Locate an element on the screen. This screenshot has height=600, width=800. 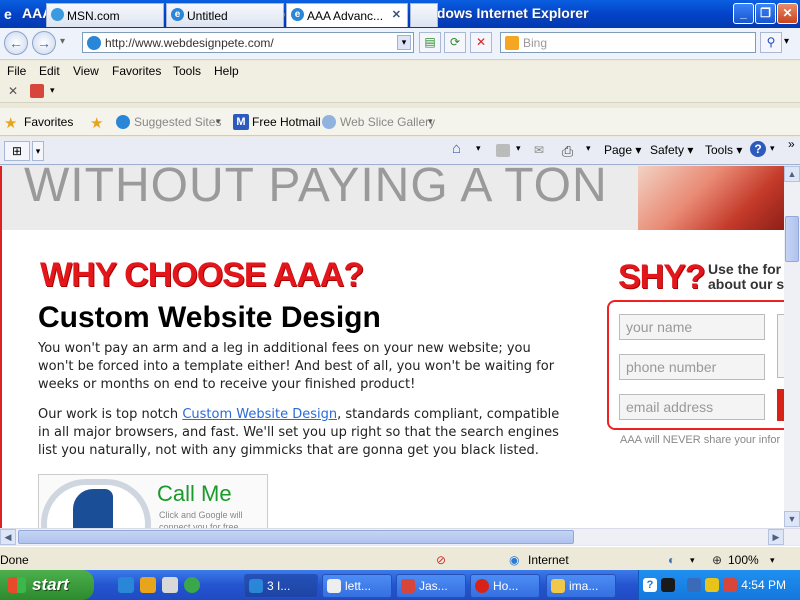
mail-icon: ✉ is located at coordinates (539, 150).